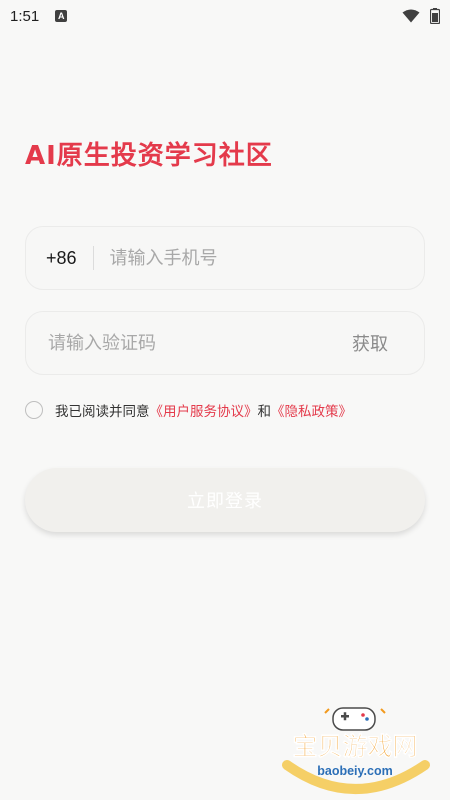 This screenshot has height=800, width=450. Describe the element at coordinates (411, 16) in the screenshot. I see `wifi-icon` at that location.